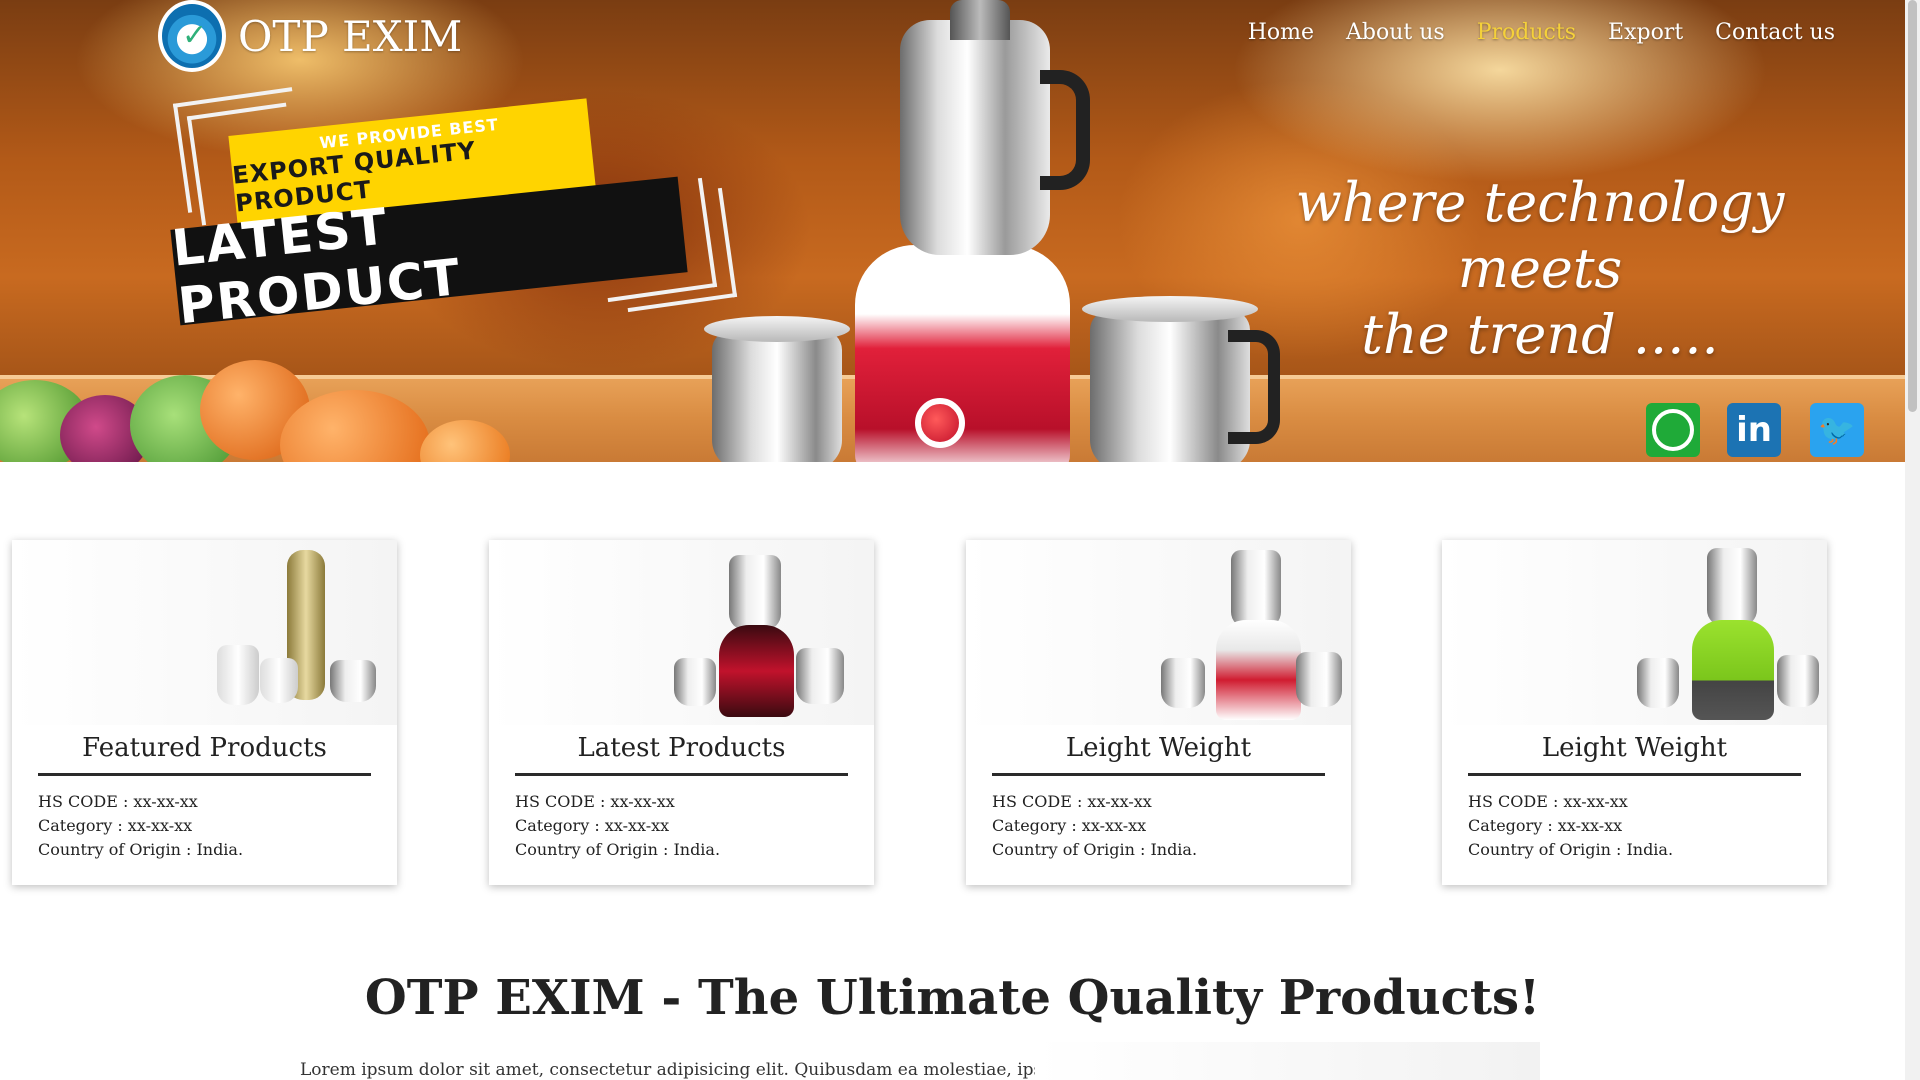  Describe the element at coordinates (1526, 32) in the screenshot. I see `nav-products: Products` at that location.